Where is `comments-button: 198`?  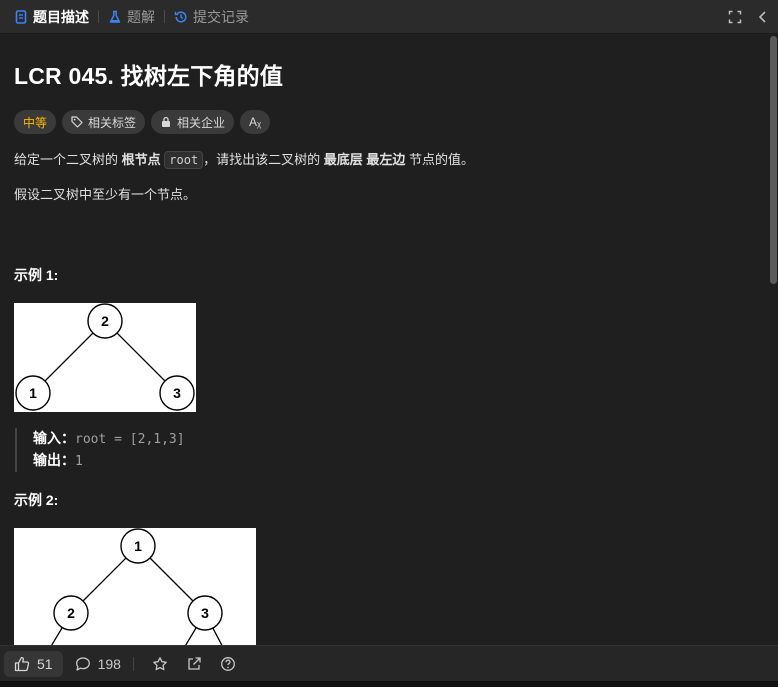
comments-button: 198 is located at coordinates (98, 664).